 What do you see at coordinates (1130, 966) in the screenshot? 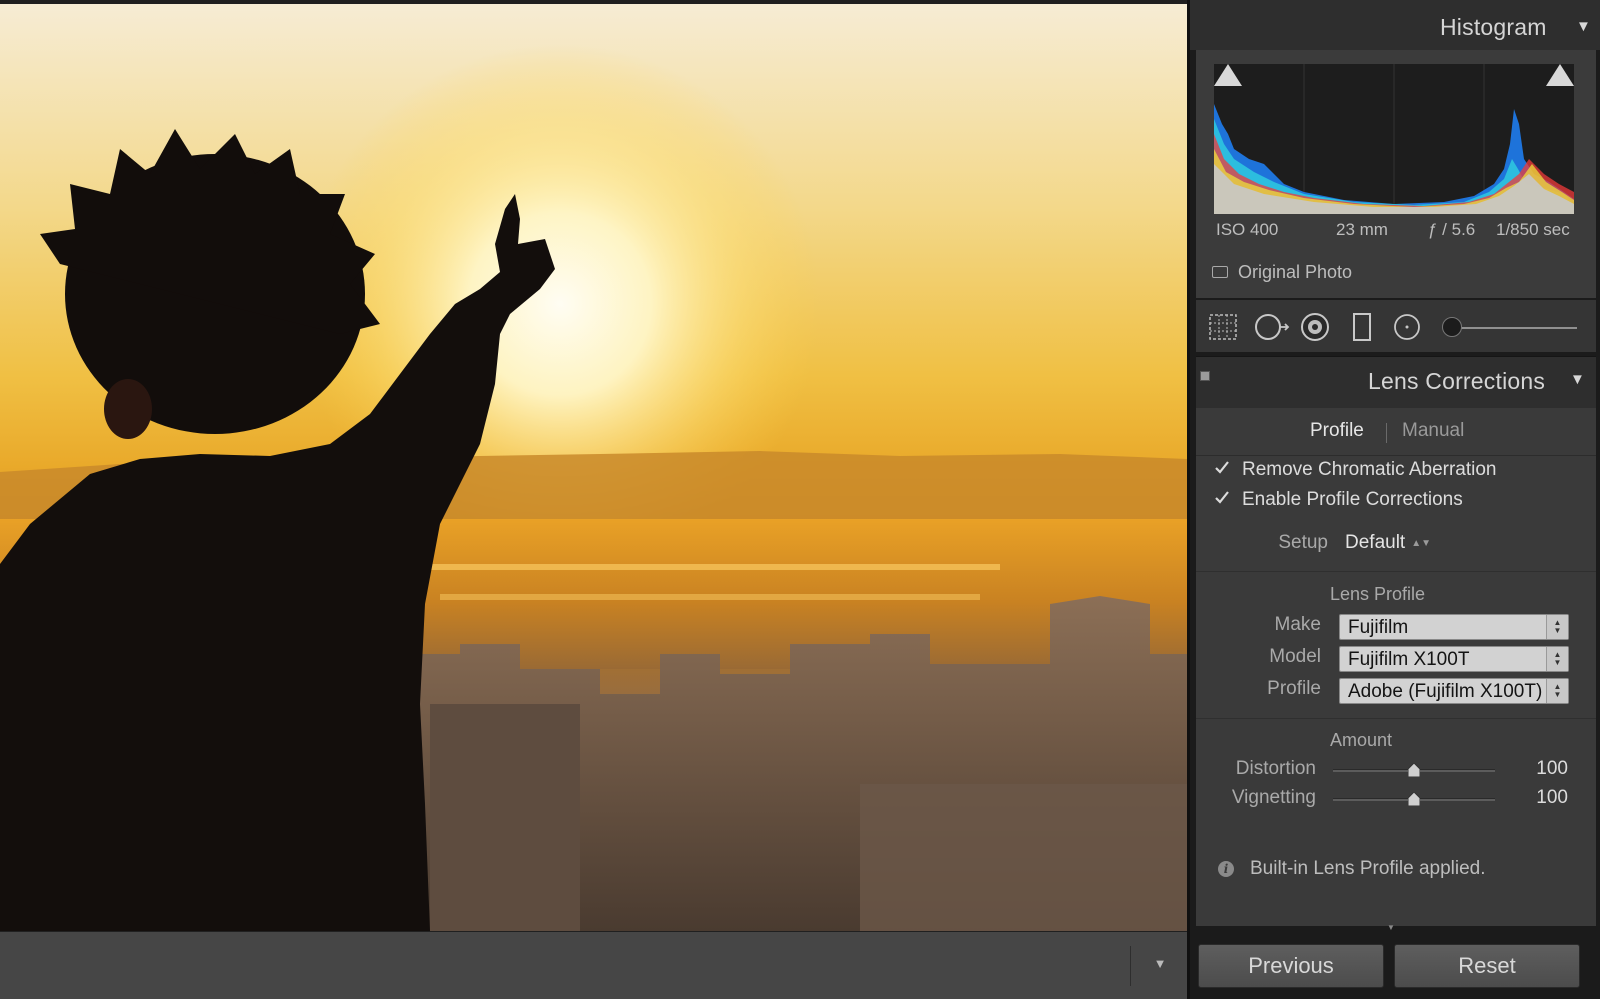
I see `toolbar-divider` at bounding box center [1130, 966].